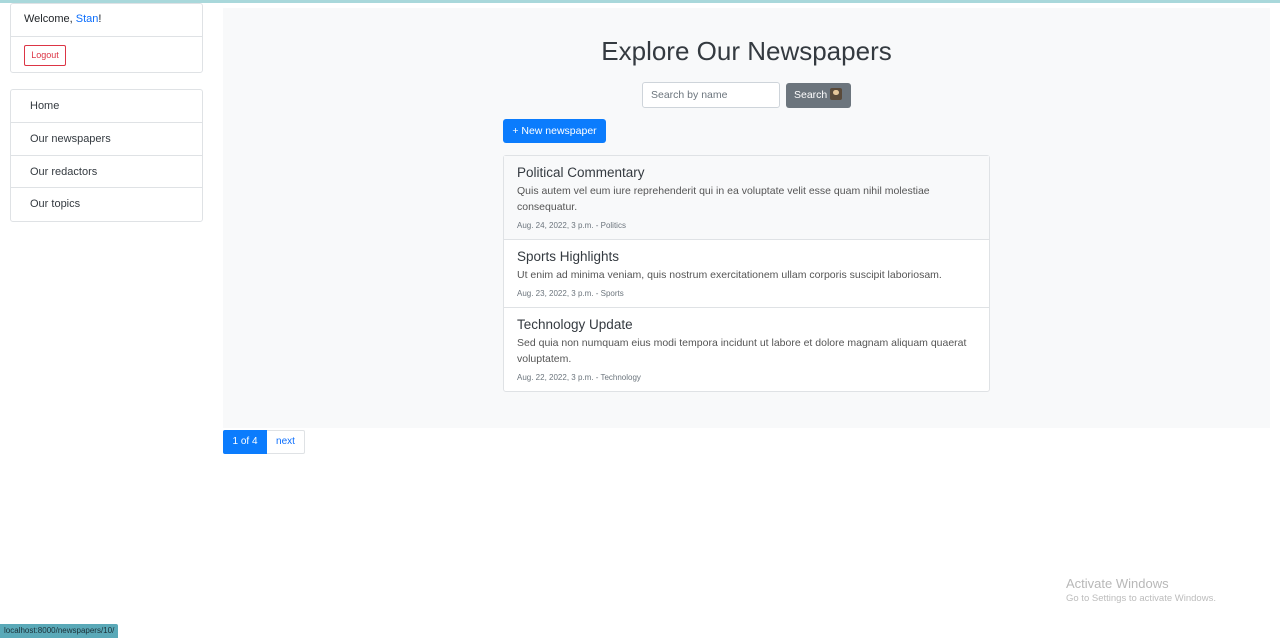 This screenshot has height=638, width=1280. What do you see at coordinates (50, 19) in the screenshot?
I see `welcome-prefix: Welcome,` at bounding box center [50, 19].